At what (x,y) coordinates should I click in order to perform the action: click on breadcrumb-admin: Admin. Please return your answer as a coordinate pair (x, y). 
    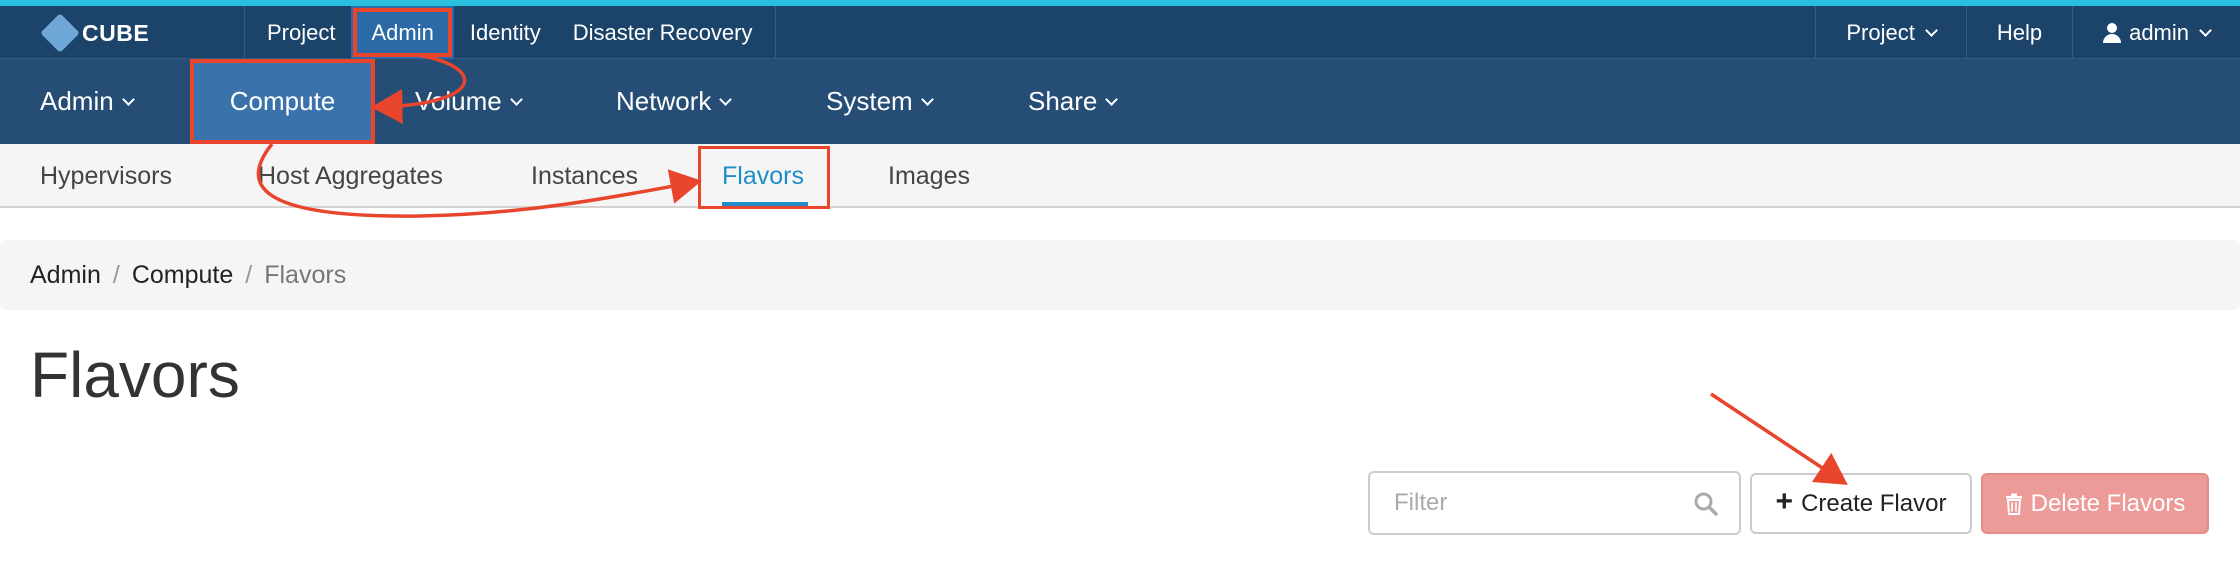
    Looking at the image, I should click on (65, 275).